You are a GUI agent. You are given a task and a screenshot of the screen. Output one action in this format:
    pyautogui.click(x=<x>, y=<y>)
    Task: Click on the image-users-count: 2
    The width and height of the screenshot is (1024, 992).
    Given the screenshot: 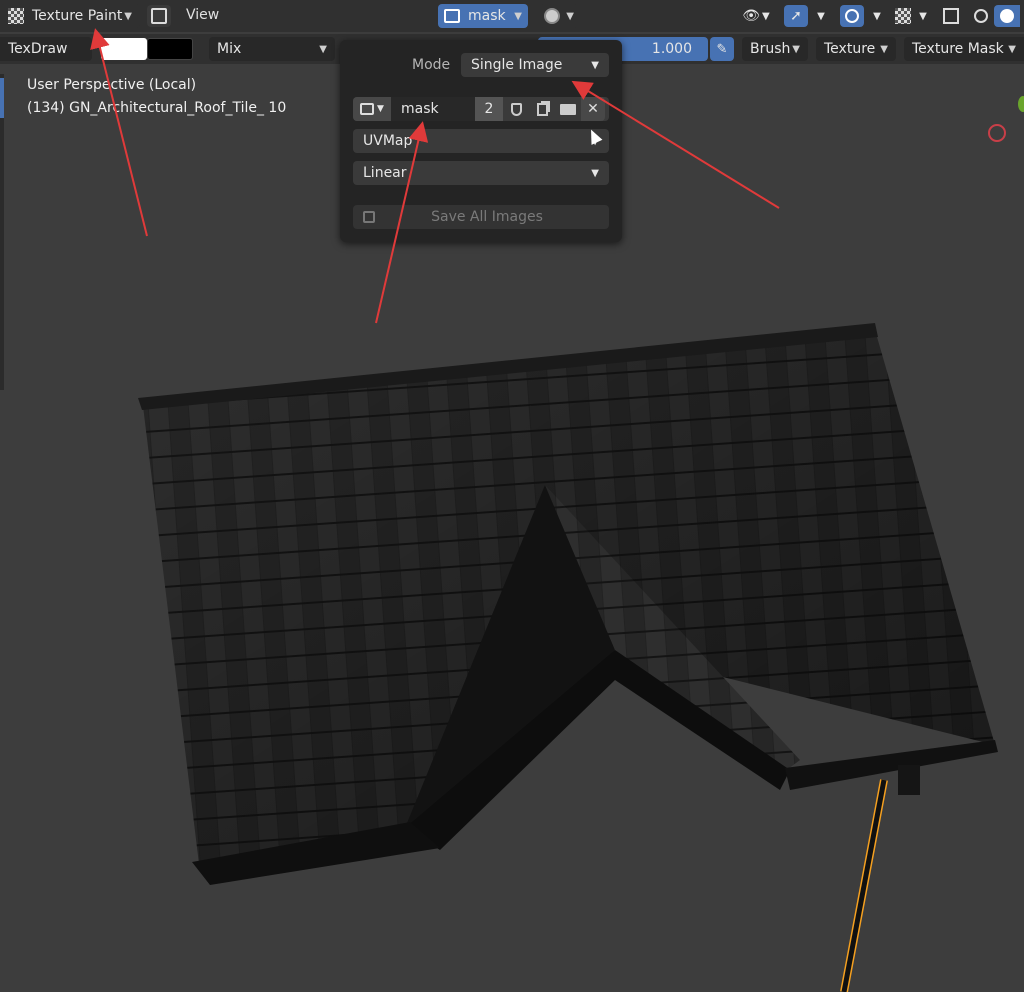 What is the action you would take?
    pyautogui.click(x=489, y=109)
    